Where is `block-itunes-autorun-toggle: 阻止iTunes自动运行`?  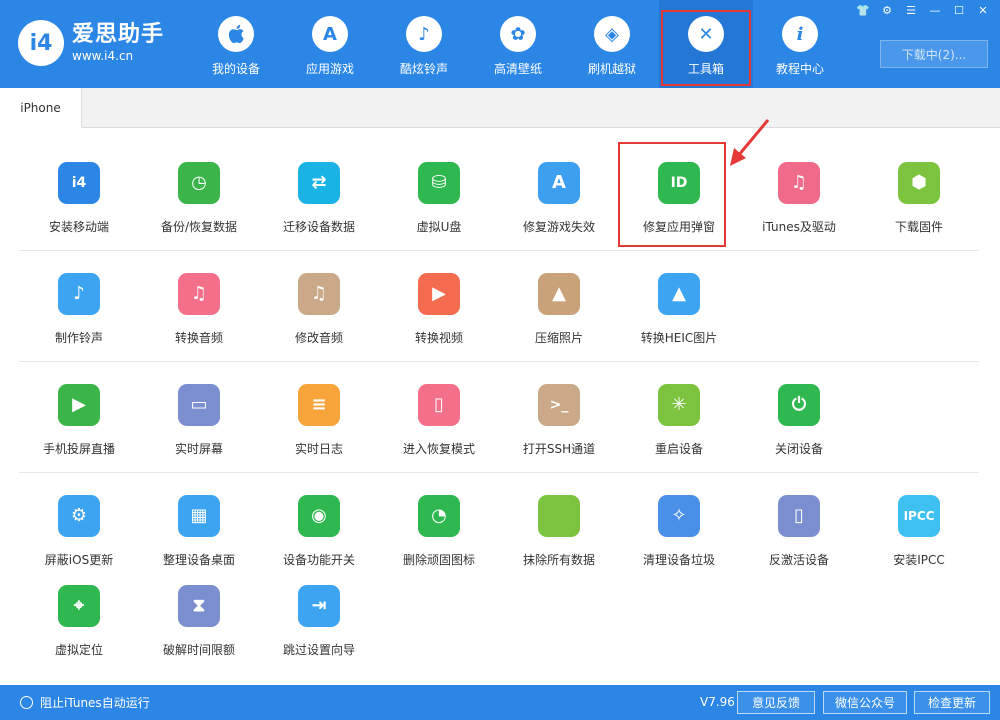
block-itunes-autorun-toggle: 阻止iTunes自动运行 is located at coordinates (85, 702).